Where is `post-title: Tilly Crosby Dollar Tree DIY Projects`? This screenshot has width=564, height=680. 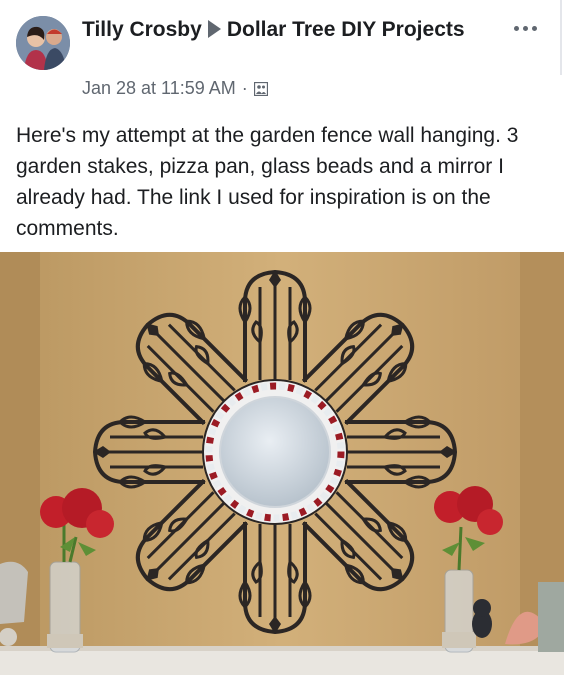 post-title: Tilly Crosby Dollar Tree DIY Projects is located at coordinates (292, 29).